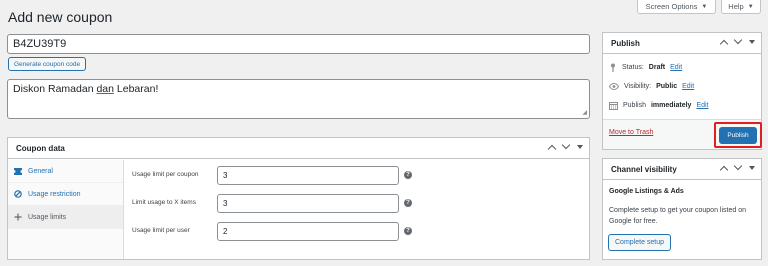 This screenshot has width=768, height=266. I want to click on plus-icon, so click(18, 217).